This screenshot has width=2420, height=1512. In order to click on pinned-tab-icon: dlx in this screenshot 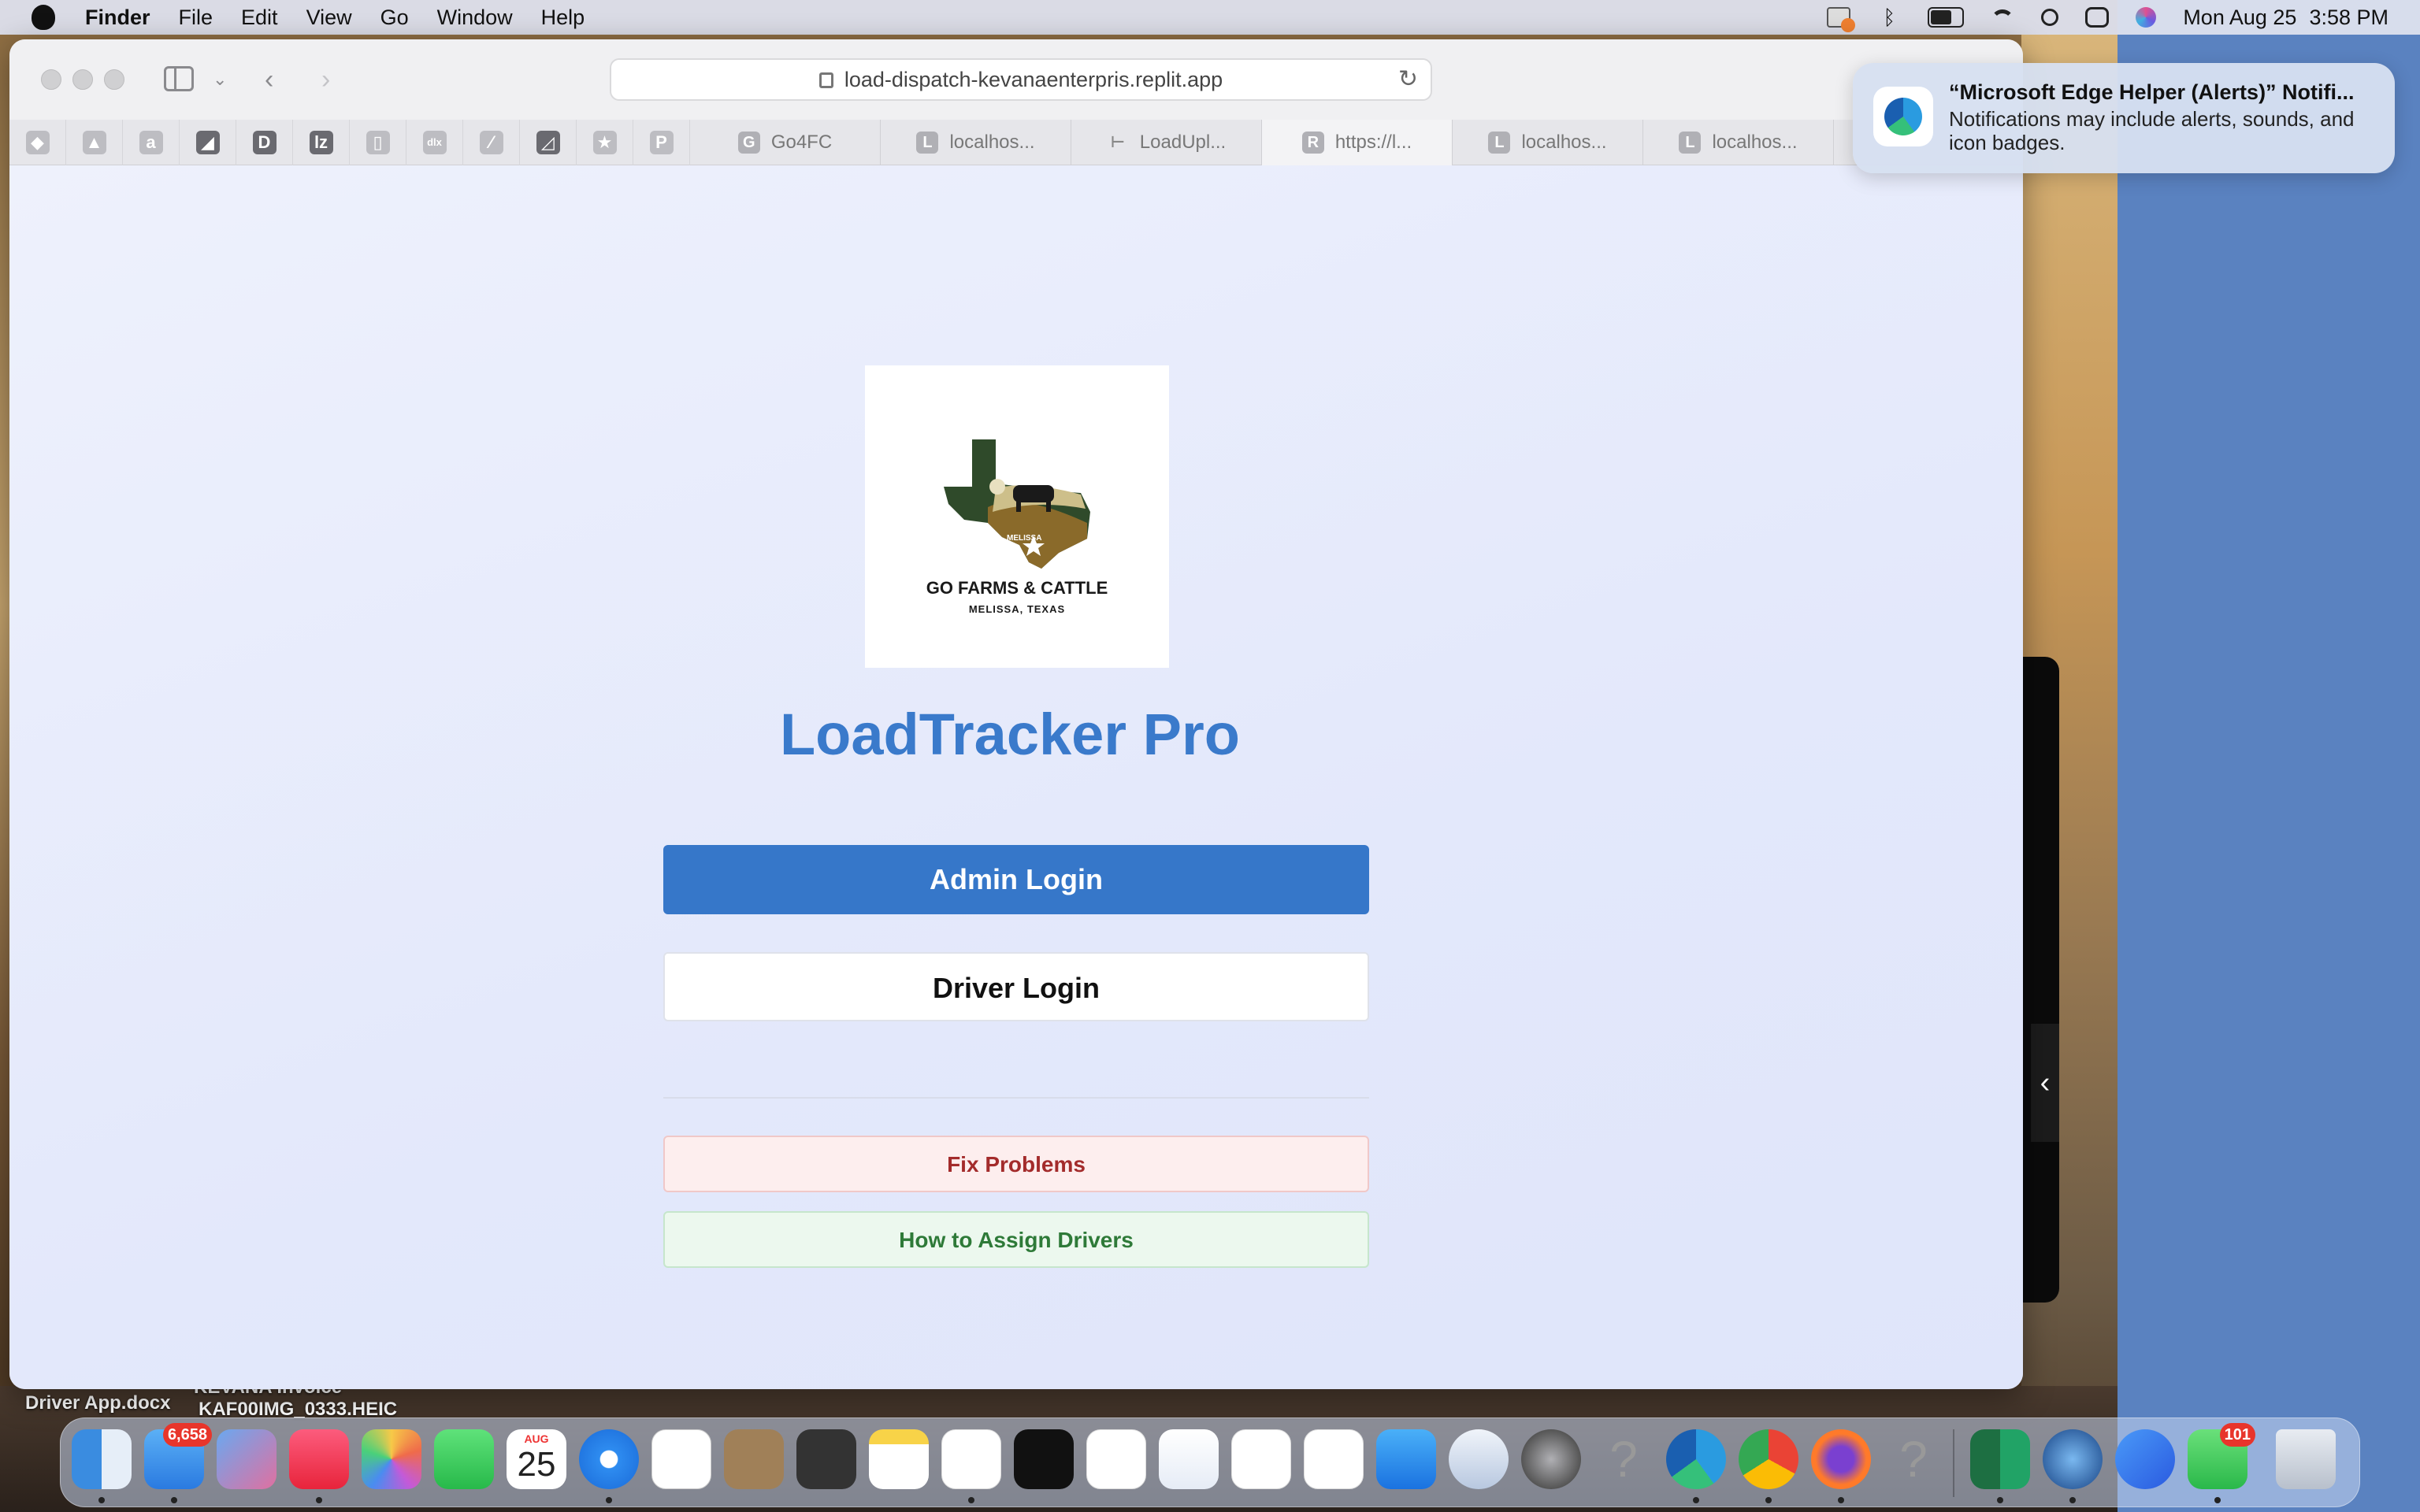, I will do `click(434, 142)`.